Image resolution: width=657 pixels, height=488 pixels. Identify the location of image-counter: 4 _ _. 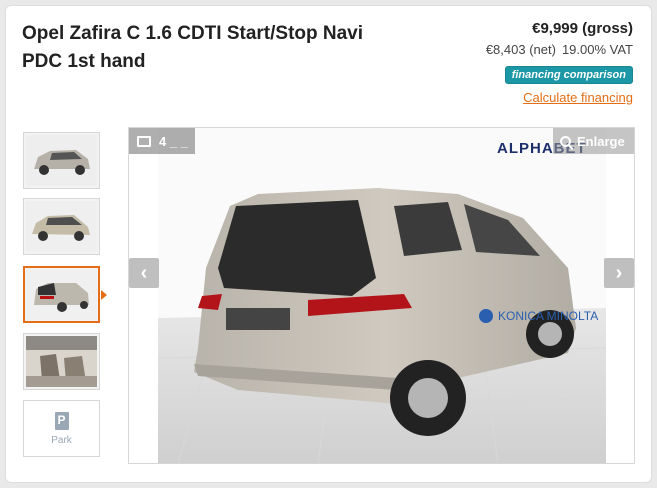
(162, 141).